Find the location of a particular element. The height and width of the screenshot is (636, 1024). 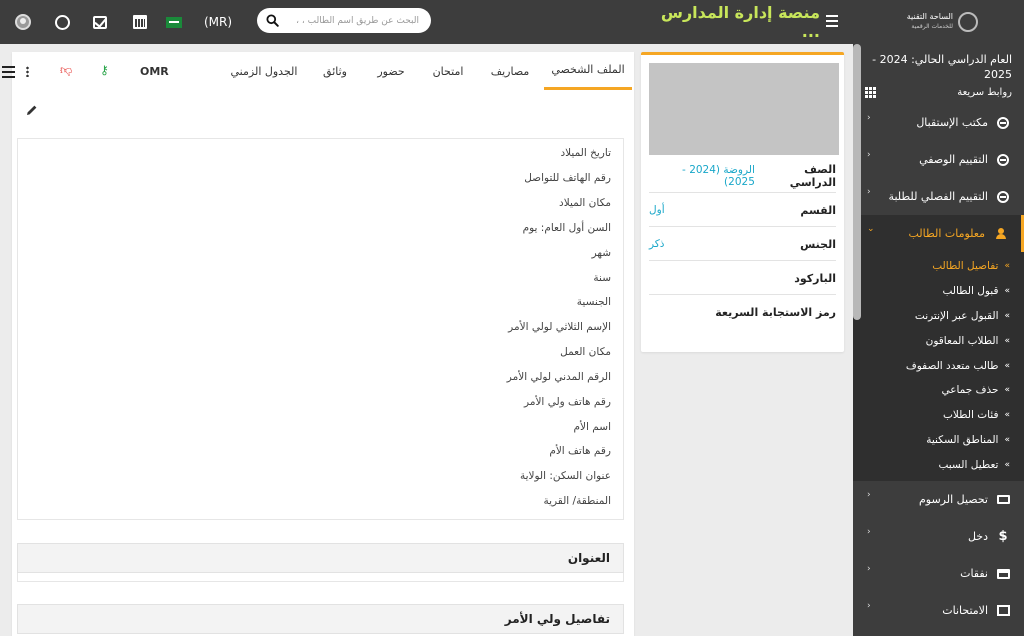

avatar-icon is located at coordinates (23, 22).